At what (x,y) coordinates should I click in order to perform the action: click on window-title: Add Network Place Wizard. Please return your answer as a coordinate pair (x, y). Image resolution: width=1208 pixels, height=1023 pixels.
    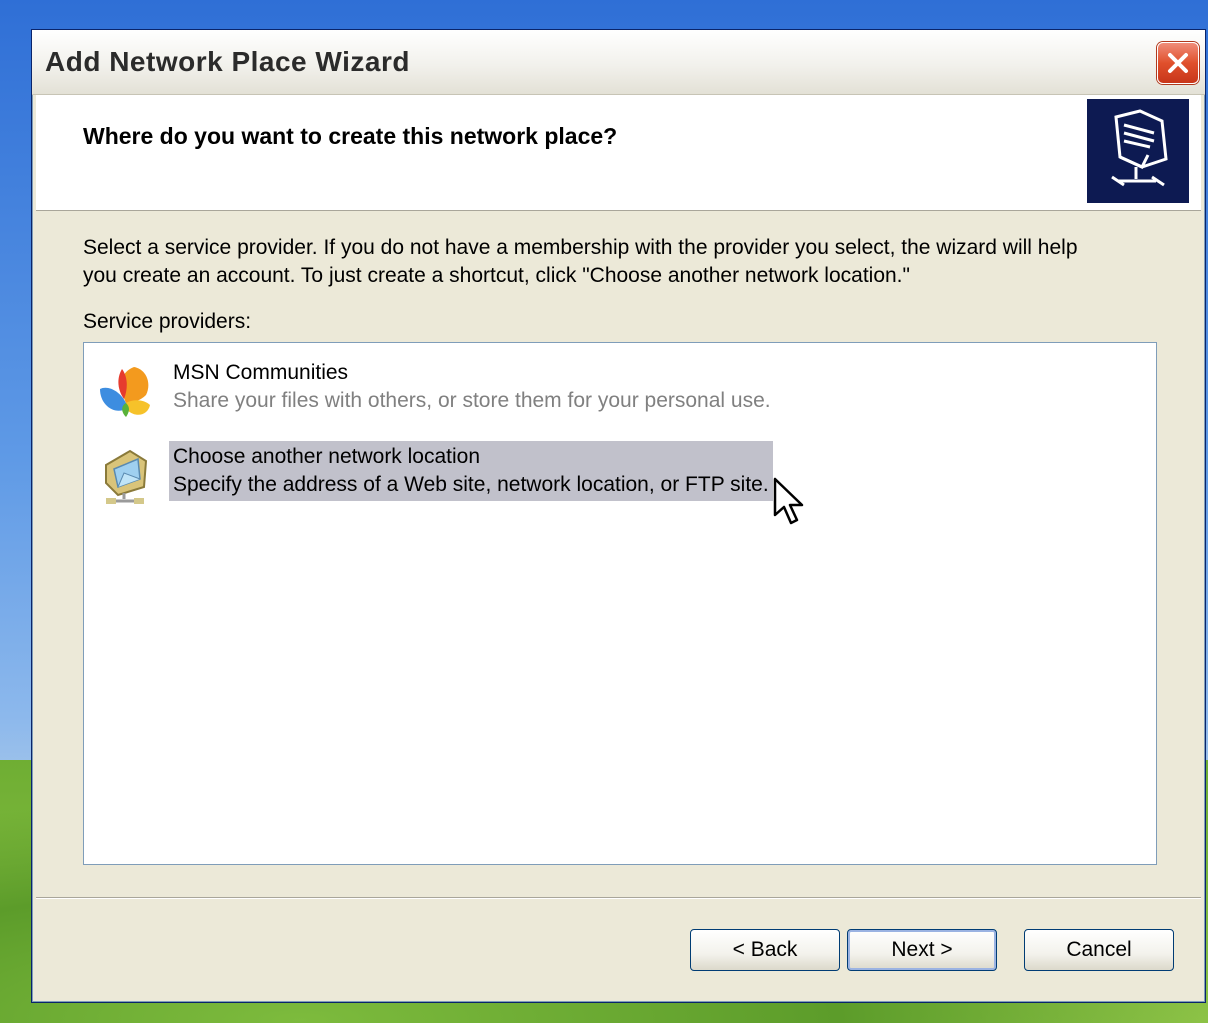
    Looking at the image, I should click on (227, 61).